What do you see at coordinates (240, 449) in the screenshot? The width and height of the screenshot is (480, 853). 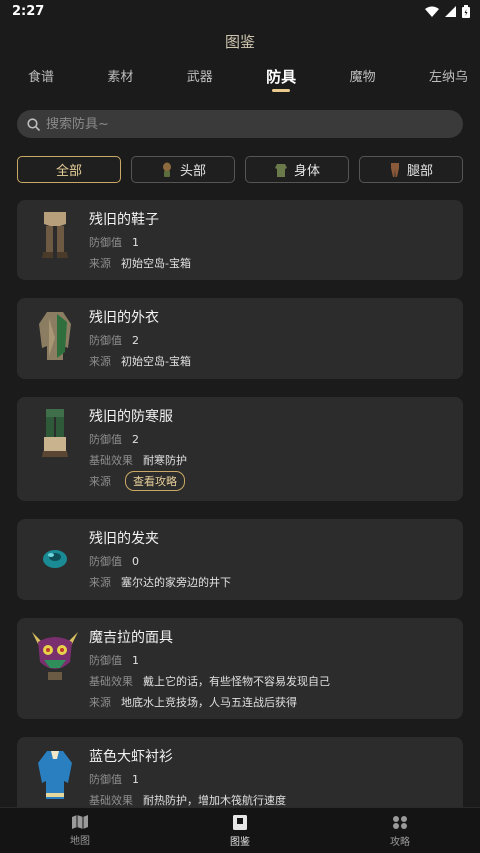 I see `armor-card: 残旧的防寒服 防御值 2 基础效果 耐寒防护 来源 查看攻略` at bounding box center [240, 449].